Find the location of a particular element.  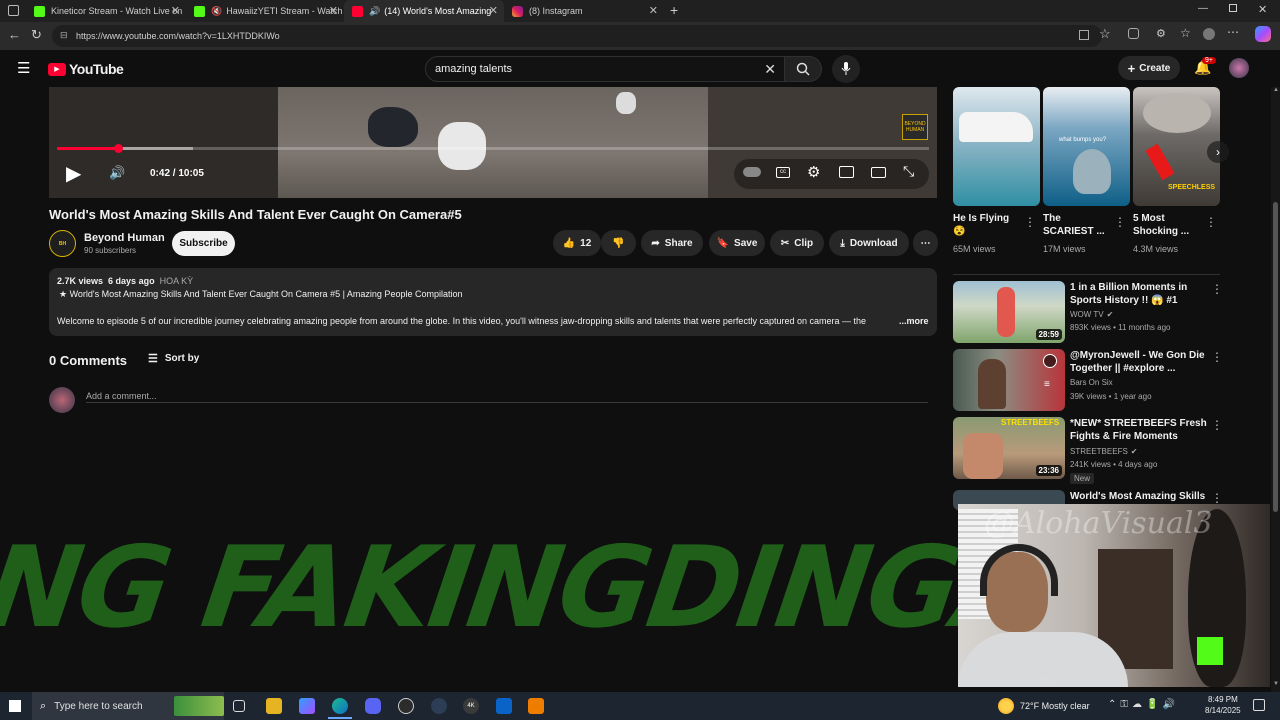

dislike-button: 👎 is located at coordinates (618, 243).